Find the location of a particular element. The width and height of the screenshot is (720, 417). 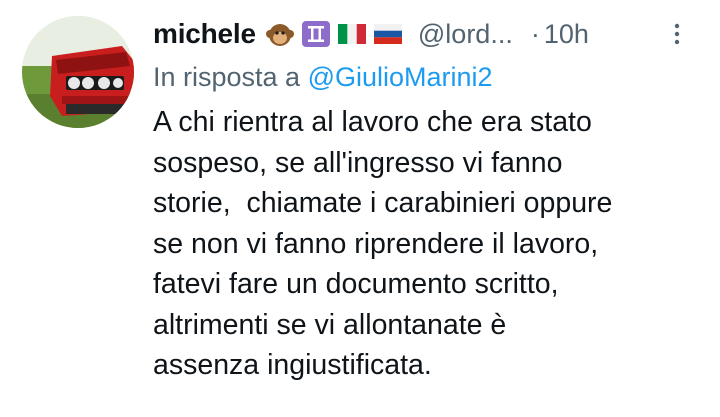

car-avatar-image is located at coordinates (78, 72).